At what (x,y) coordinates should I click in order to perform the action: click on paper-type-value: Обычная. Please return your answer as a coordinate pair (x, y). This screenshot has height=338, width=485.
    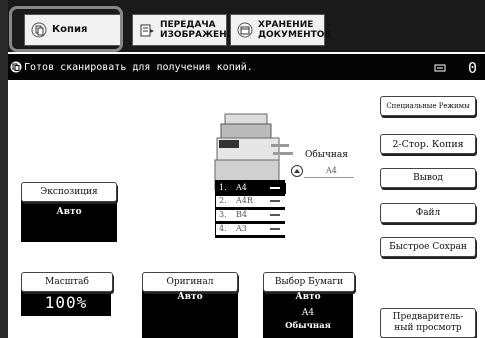
    Looking at the image, I should click on (308, 326).